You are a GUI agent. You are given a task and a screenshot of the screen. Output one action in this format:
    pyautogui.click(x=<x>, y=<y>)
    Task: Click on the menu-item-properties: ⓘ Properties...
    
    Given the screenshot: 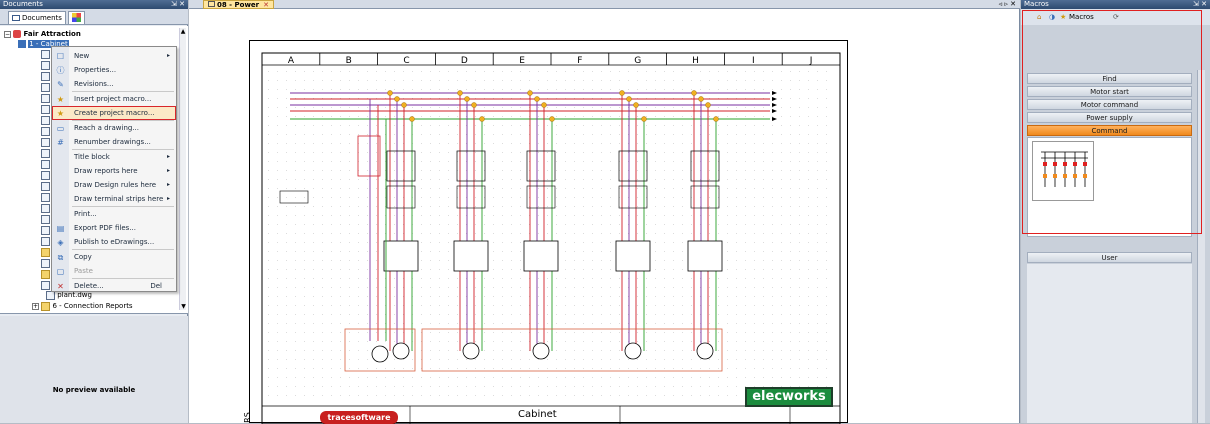 What is the action you would take?
    pyautogui.click(x=114, y=70)
    